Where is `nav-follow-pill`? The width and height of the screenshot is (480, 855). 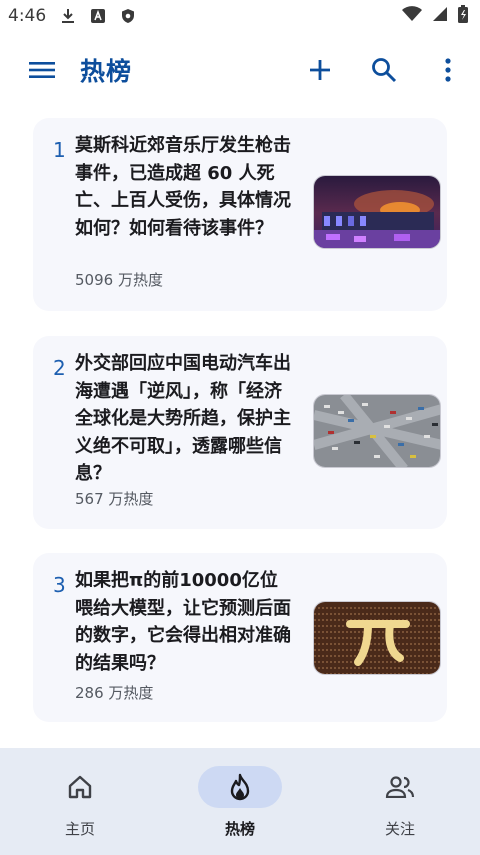 nav-follow-pill is located at coordinates (400, 787).